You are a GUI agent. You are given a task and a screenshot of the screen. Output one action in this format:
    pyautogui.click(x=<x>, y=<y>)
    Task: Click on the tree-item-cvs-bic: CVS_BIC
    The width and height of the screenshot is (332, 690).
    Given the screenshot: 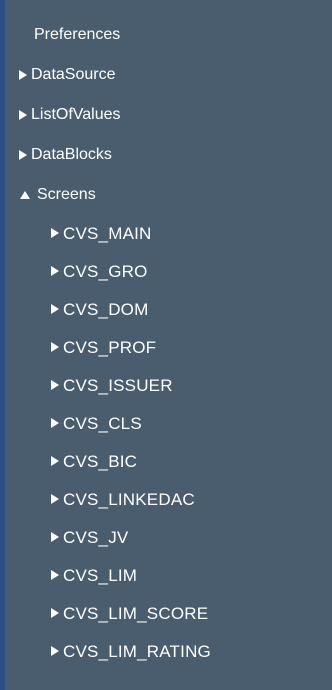 What is the action you would take?
    pyautogui.click(x=93, y=461)
    